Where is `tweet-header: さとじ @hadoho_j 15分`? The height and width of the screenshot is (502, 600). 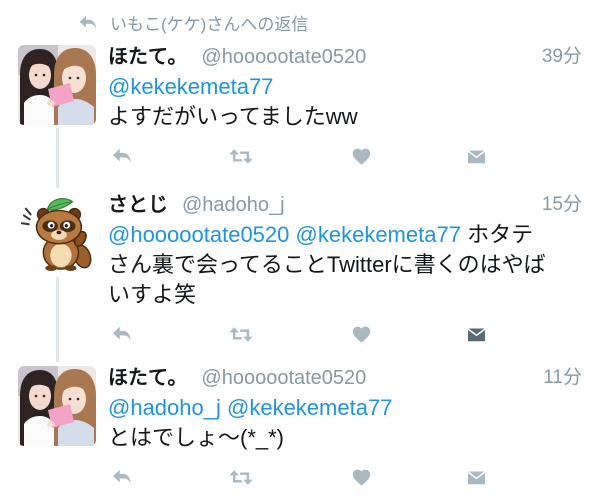
tweet-header: さとじ @hadoho_j 15分 is located at coordinates (345, 205).